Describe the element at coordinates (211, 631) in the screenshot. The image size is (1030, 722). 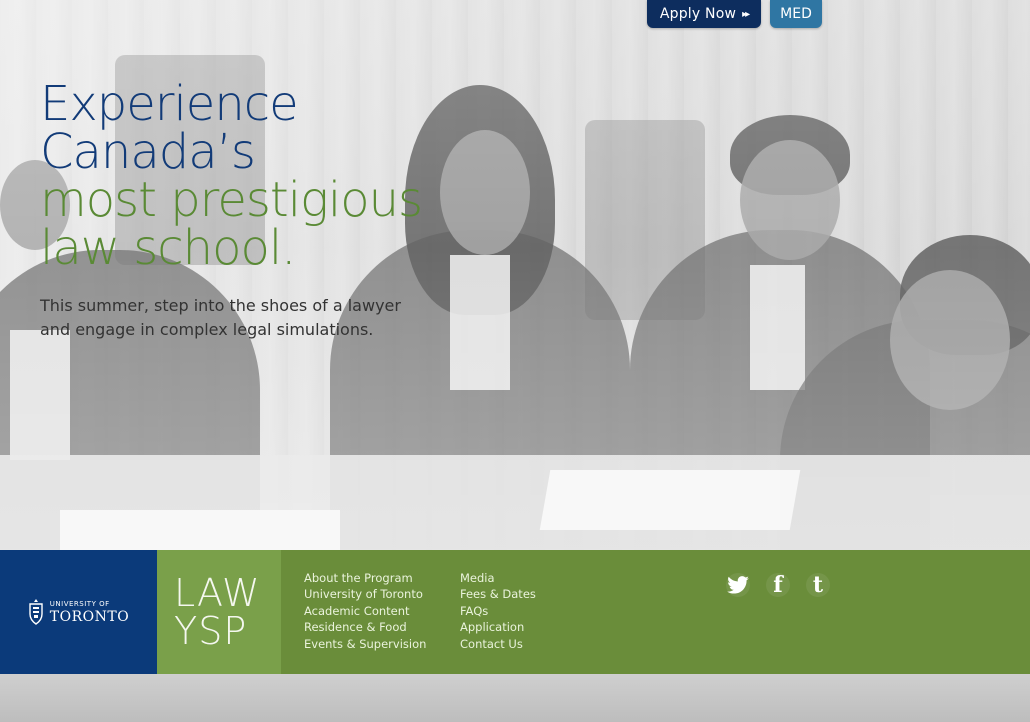
I see `law-ysp-line-2: YSP` at that location.